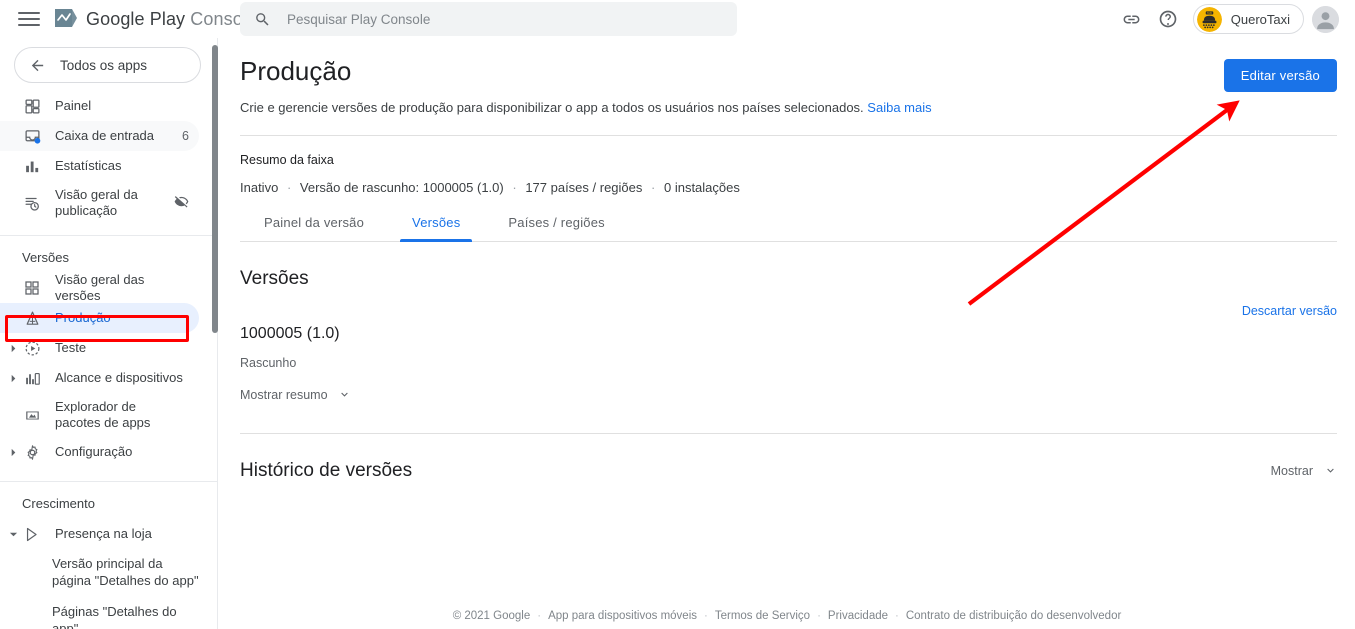  What do you see at coordinates (94, 451) in the screenshot?
I see `sidebar-label: Configuração` at bounding box center [94, 451].